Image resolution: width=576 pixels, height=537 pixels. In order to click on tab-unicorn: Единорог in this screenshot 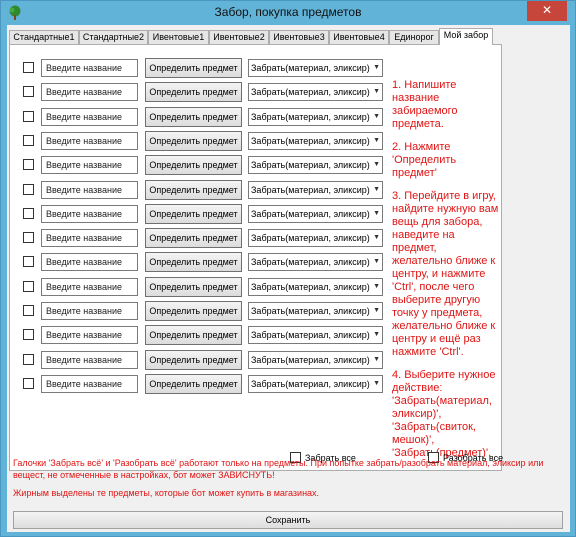, I will do `click(414, 37)`.